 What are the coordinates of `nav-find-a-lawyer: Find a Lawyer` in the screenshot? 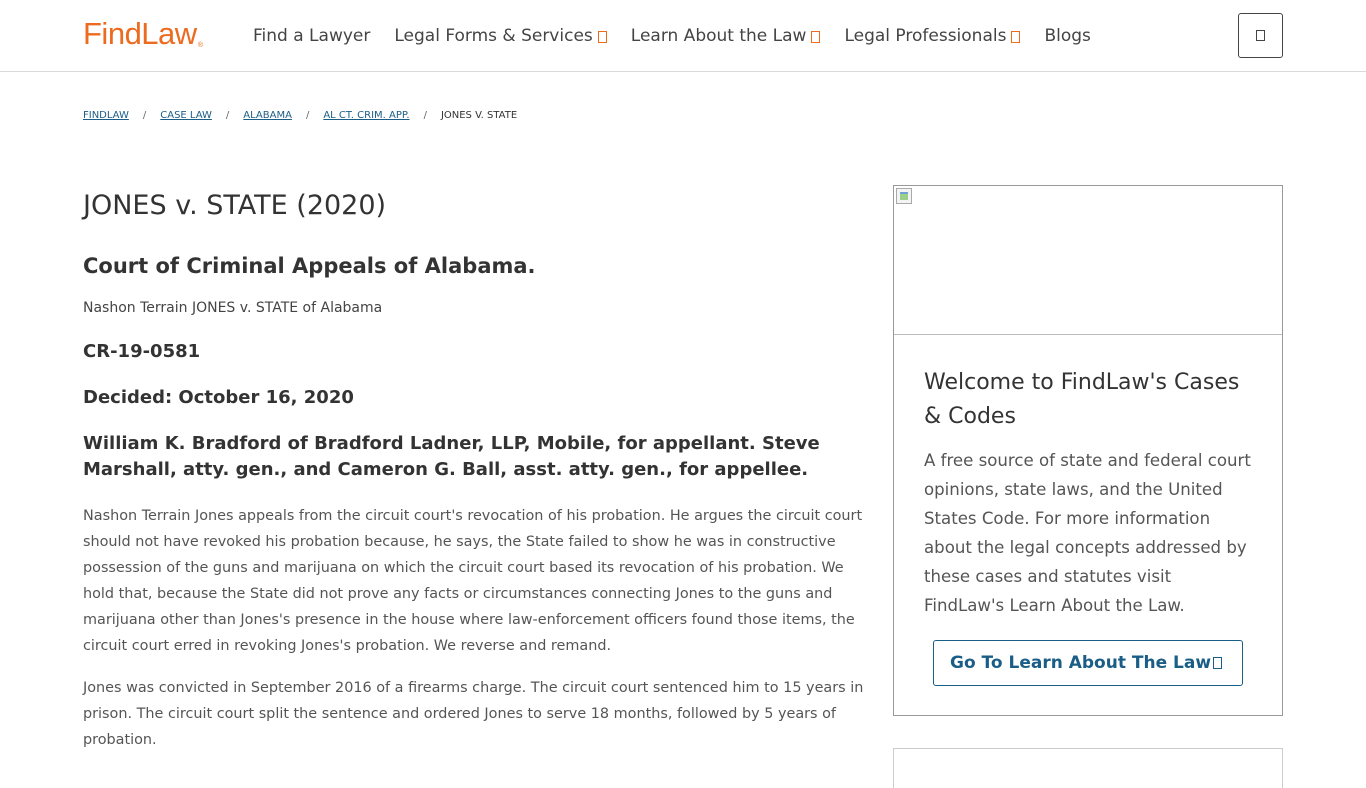 It's located at (311, 36).